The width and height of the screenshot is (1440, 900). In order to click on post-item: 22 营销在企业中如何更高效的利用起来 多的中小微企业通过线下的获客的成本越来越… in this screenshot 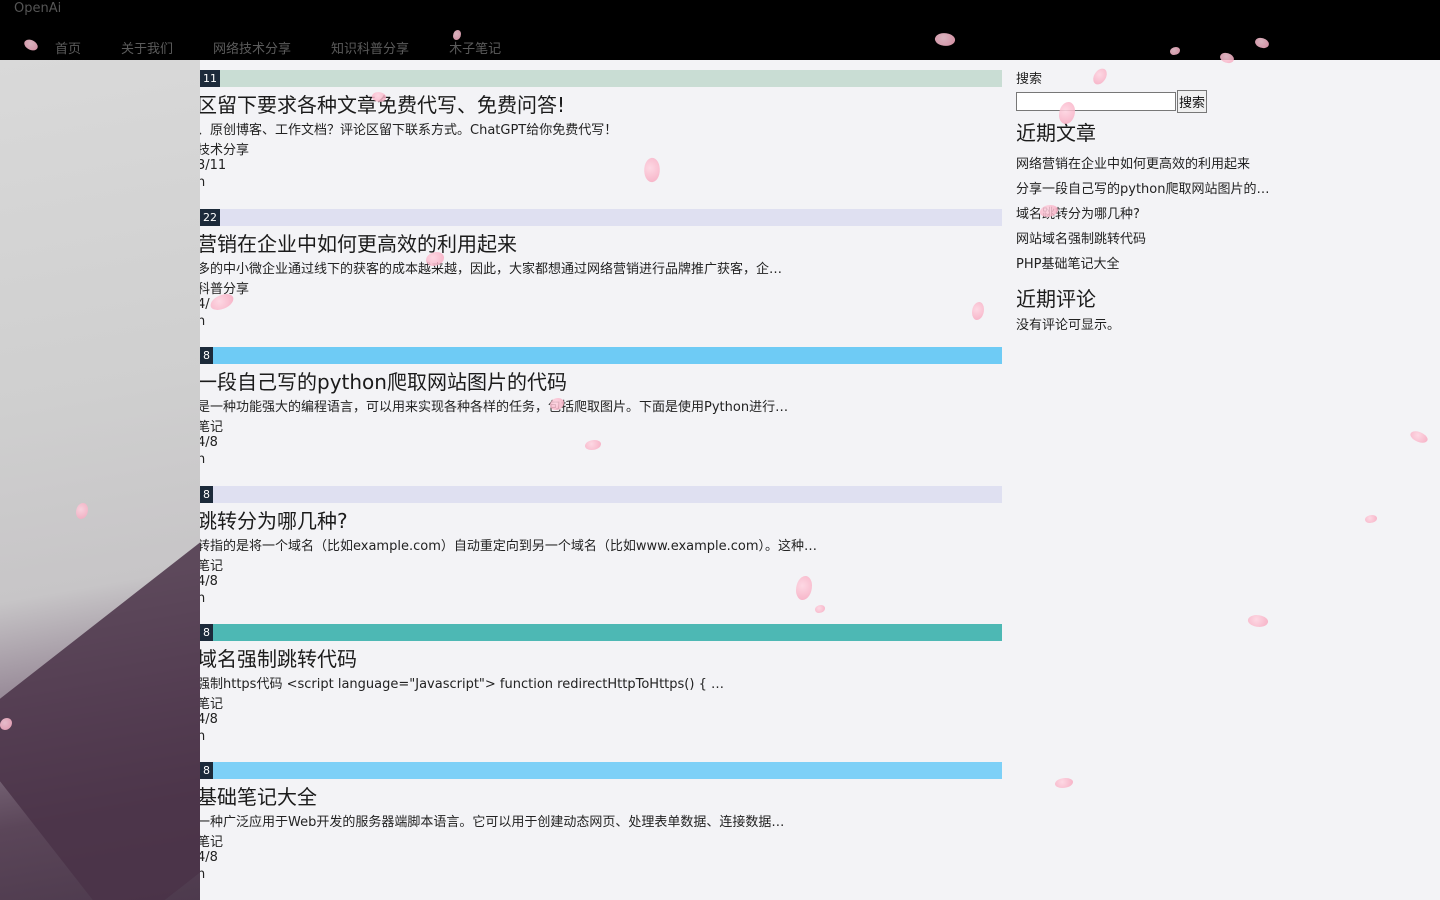, I will do `click(601, 268)`.